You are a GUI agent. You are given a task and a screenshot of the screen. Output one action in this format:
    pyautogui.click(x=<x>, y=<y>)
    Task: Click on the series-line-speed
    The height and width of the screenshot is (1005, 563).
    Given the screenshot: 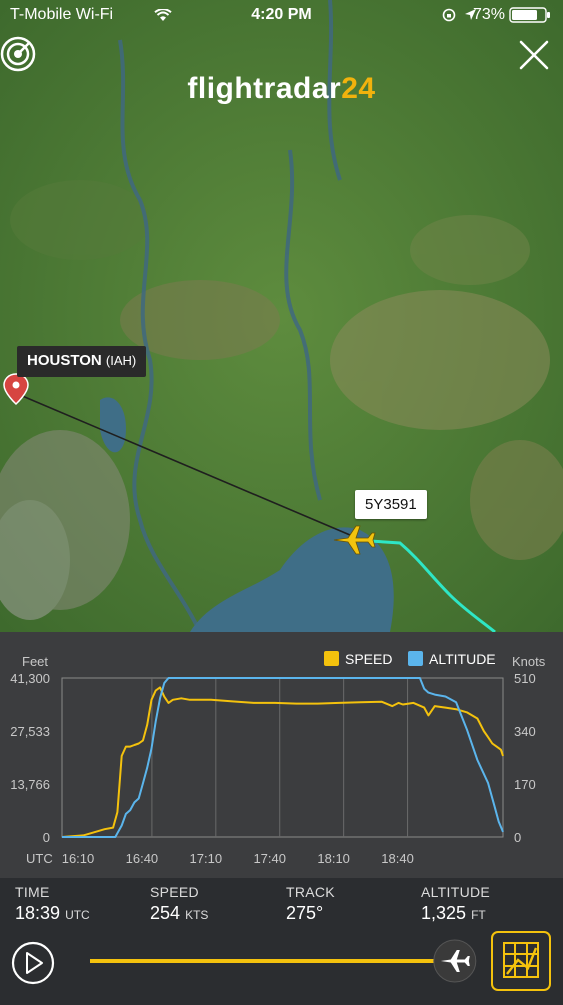 What is the action you would take?
    pyautogui.click(x=282, y=762)
    